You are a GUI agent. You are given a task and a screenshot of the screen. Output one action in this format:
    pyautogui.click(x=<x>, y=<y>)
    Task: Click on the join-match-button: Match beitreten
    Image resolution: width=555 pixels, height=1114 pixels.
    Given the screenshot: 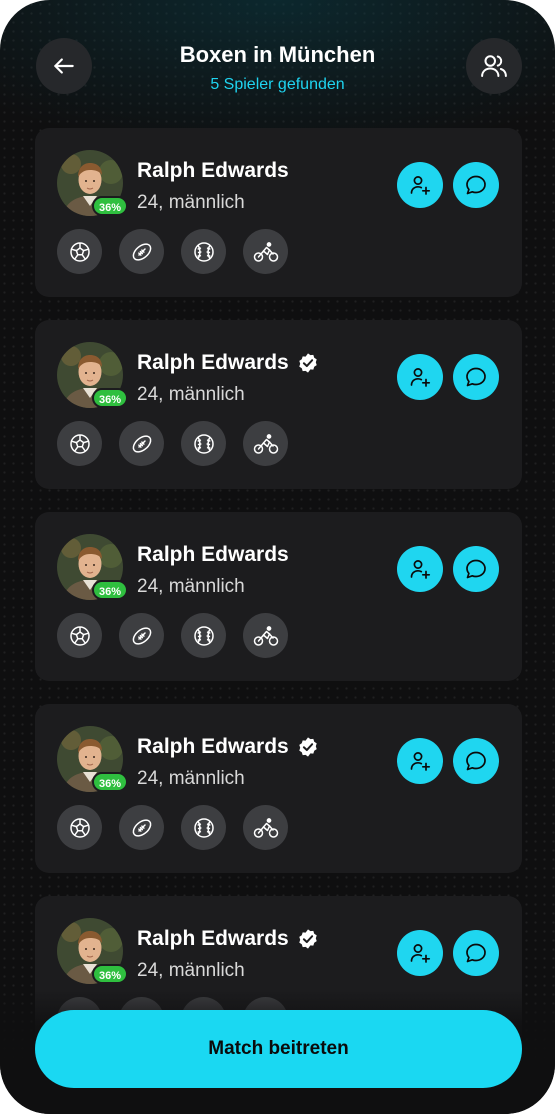 What is the action you would take?
    pyautogui.click(x=278, y=1049)
    